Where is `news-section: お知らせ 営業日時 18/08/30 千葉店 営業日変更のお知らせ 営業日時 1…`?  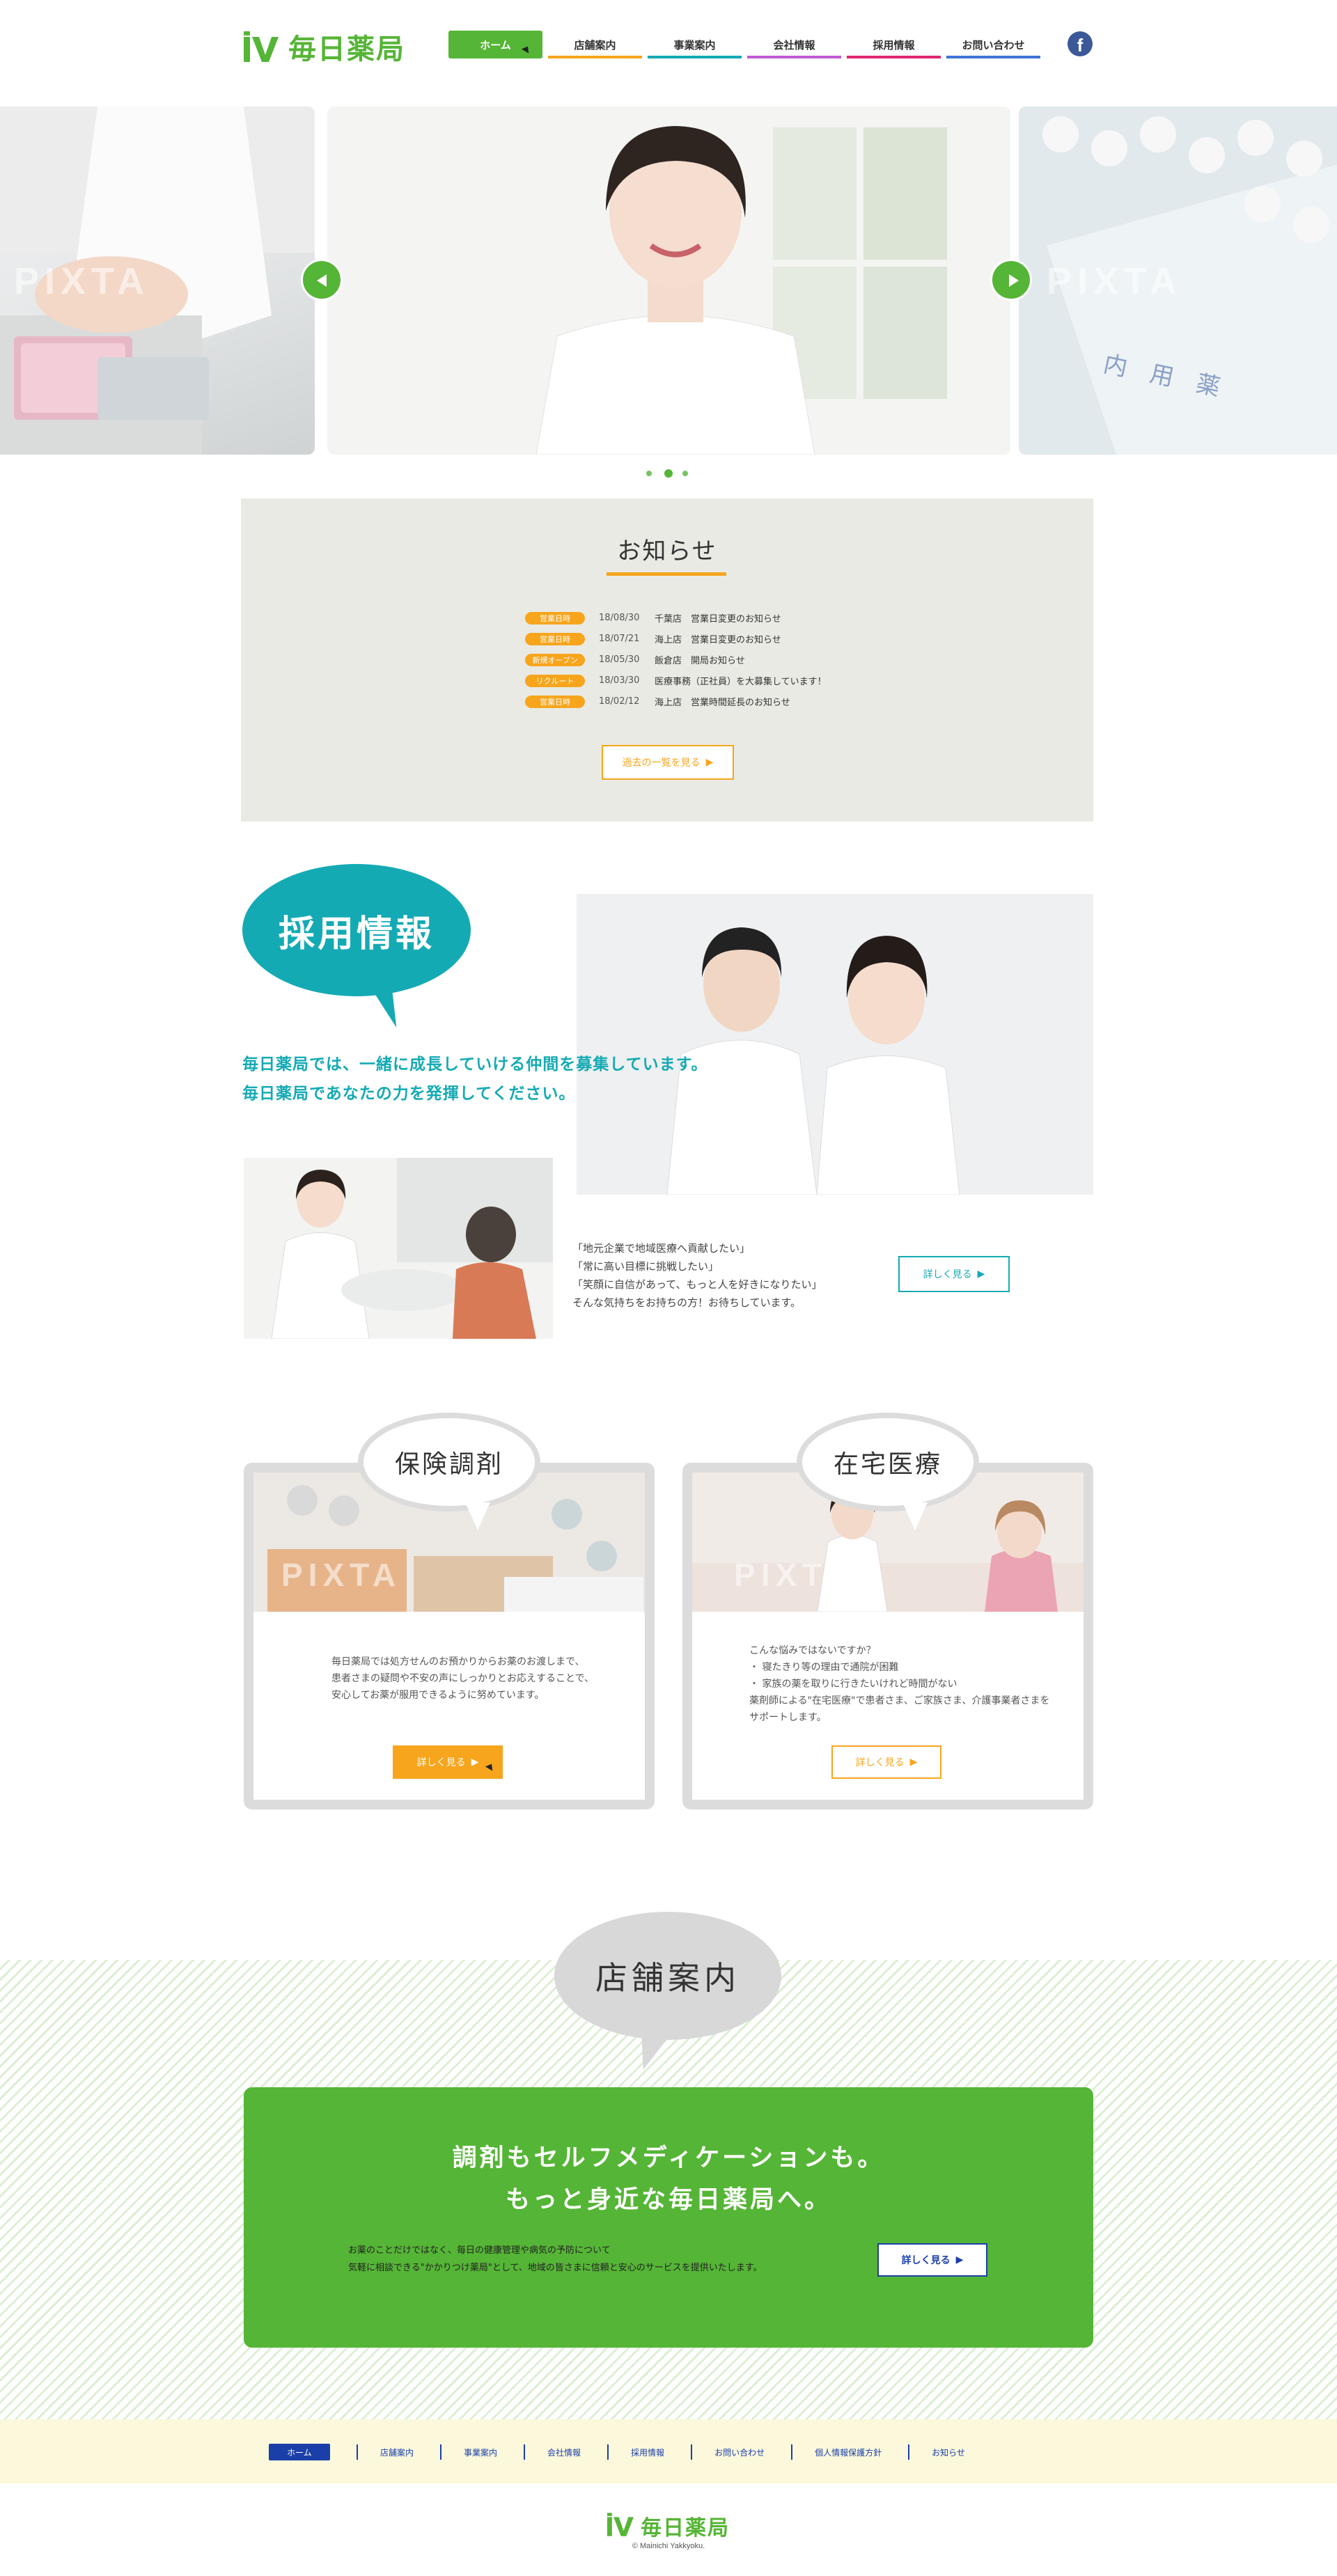
news-section: お知らせ 営業日時 18/08/30 千葉店 営業日変更のお知らせ 営業日時 1… is located at coordinates (667, 660).